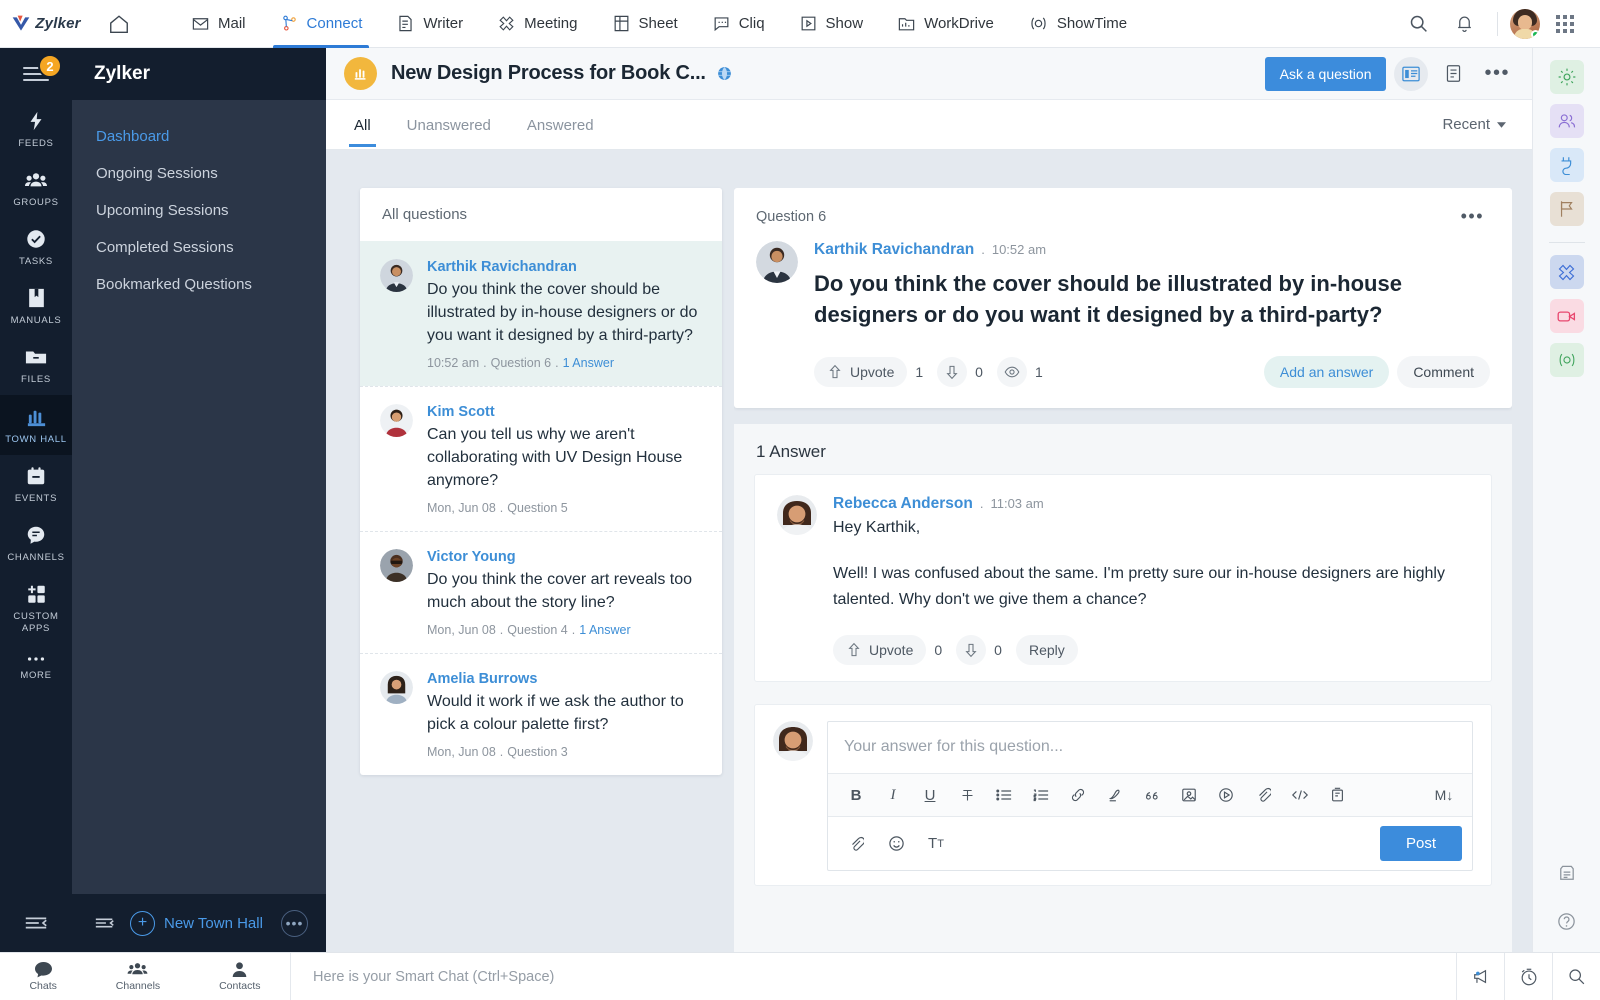  I want to click on add-answer-button: Add an answer, so click(1326, 372).